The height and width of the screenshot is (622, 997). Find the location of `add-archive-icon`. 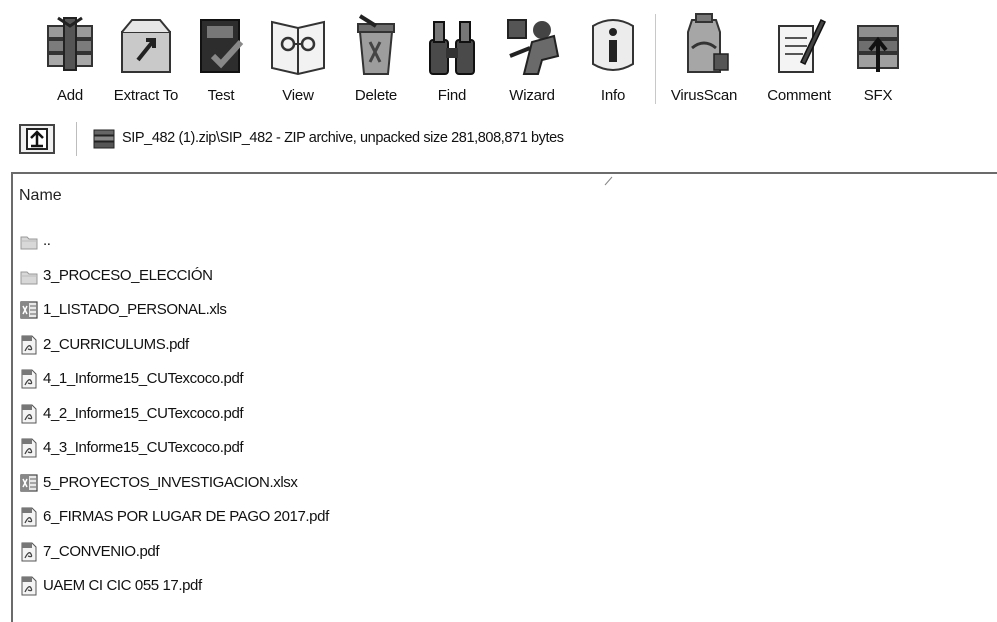

add-archive-icon is located at coordinates (70, 43).